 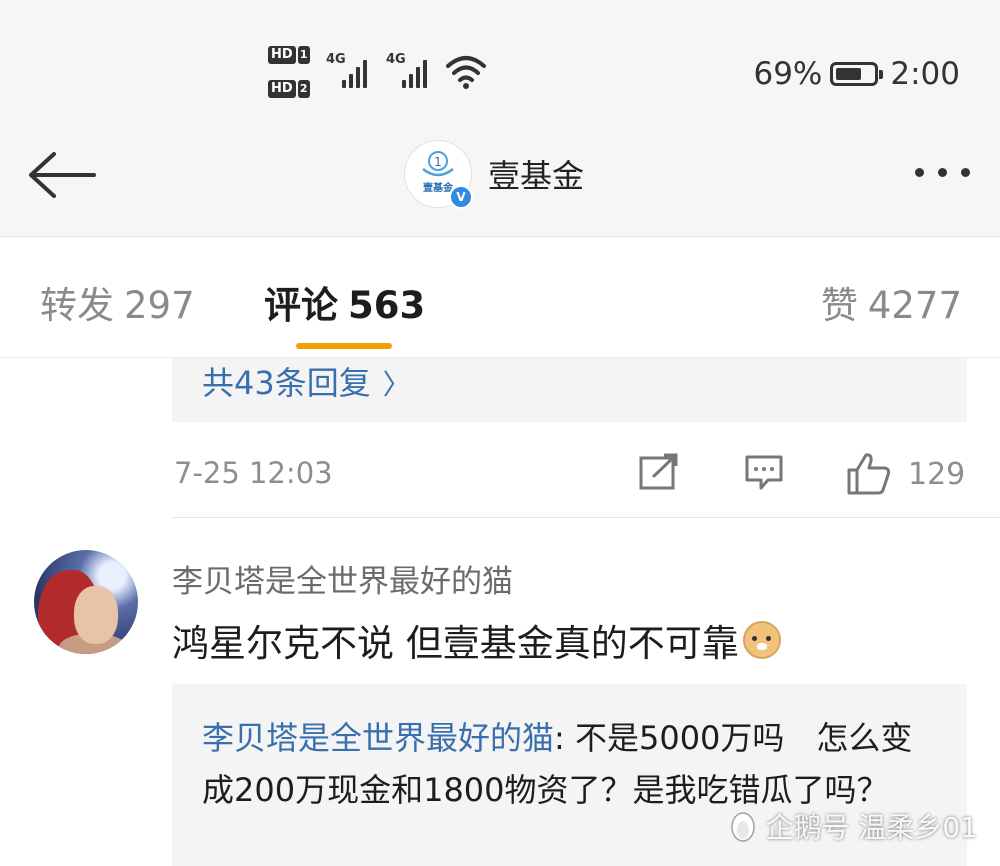 What do you see at coordinates (942, 172) in the screenshot?
I see `more-options-icon` at bounding box center [942, 172].